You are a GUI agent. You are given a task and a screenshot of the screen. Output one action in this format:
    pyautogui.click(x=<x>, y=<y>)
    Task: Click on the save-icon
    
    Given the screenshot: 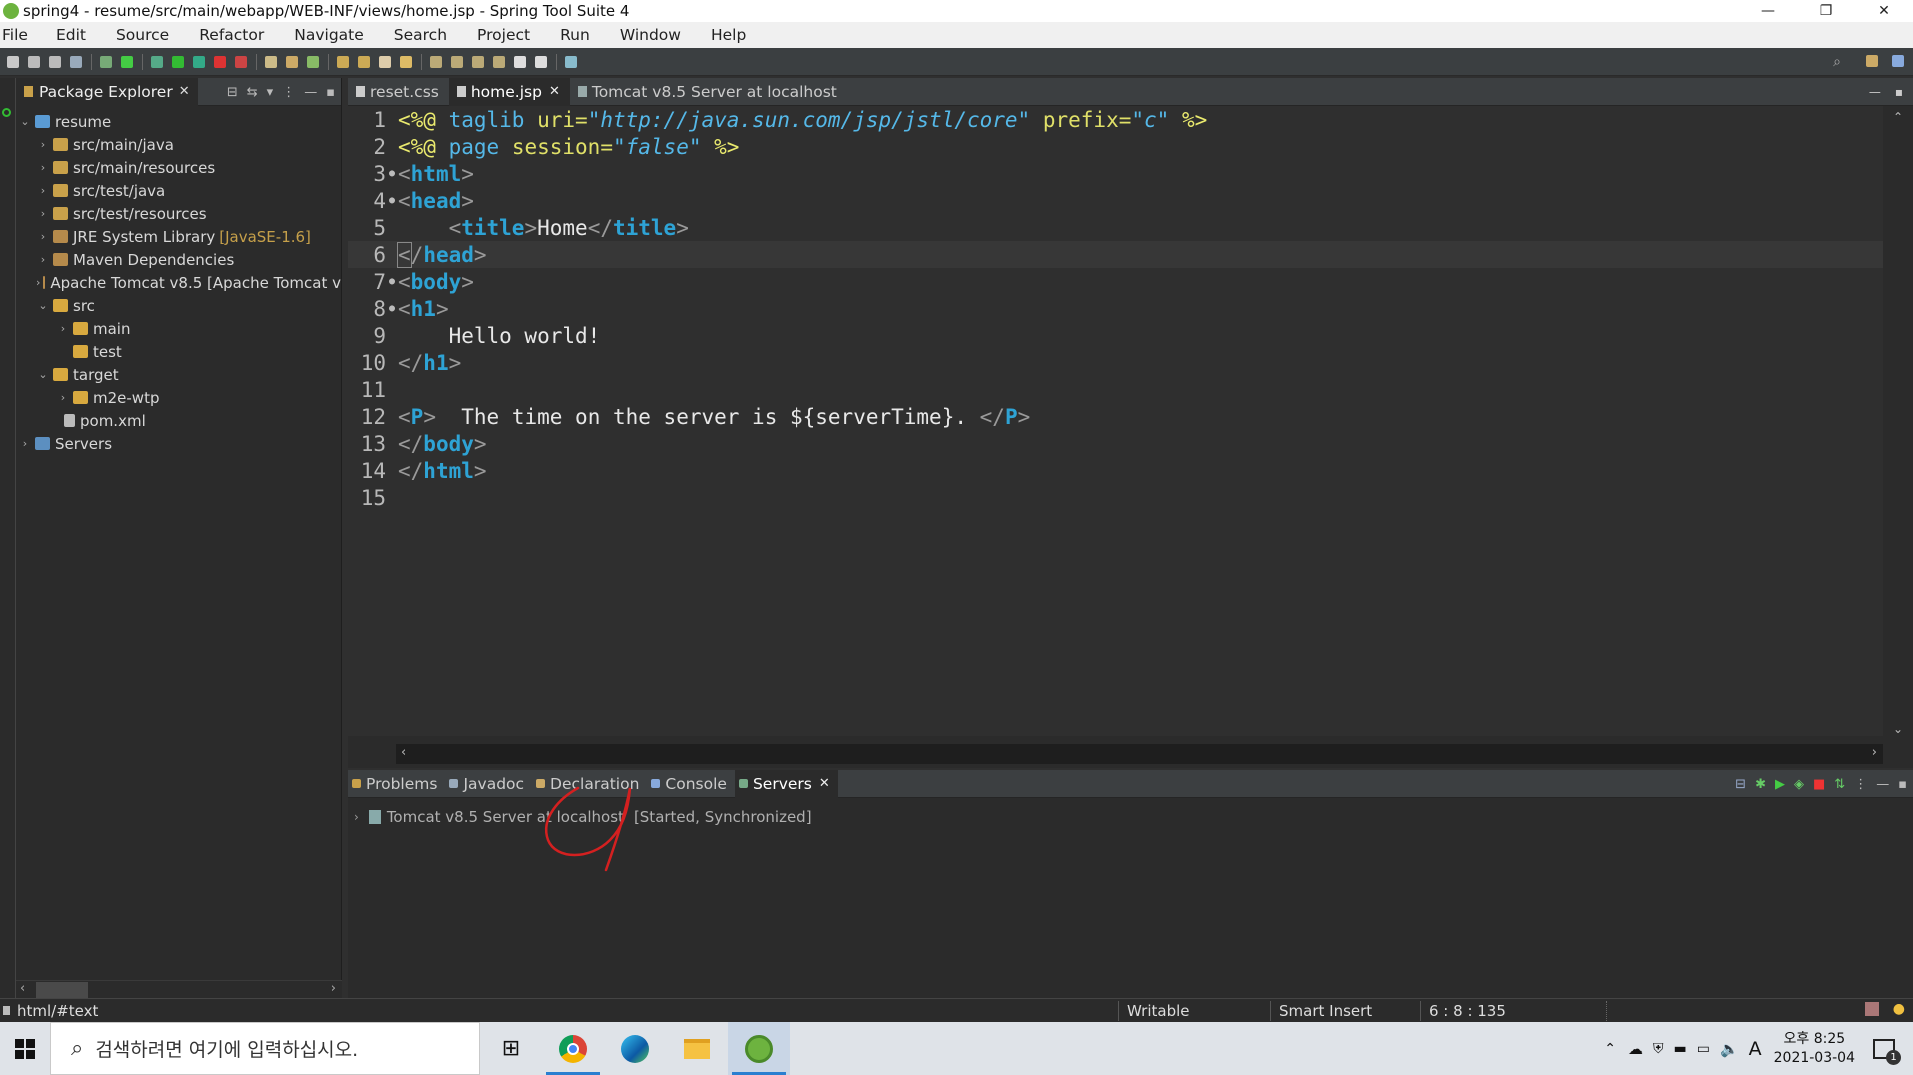 What is the action you would take?
    pyautogui.click(x=34, y=61)
    